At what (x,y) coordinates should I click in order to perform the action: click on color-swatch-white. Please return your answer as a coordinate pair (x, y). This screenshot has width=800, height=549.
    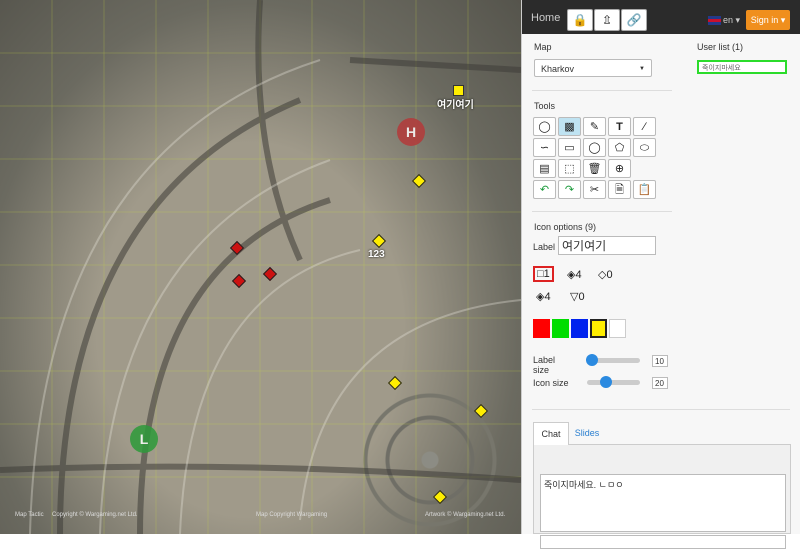
    Looking at the image, I should click on (617, 328).